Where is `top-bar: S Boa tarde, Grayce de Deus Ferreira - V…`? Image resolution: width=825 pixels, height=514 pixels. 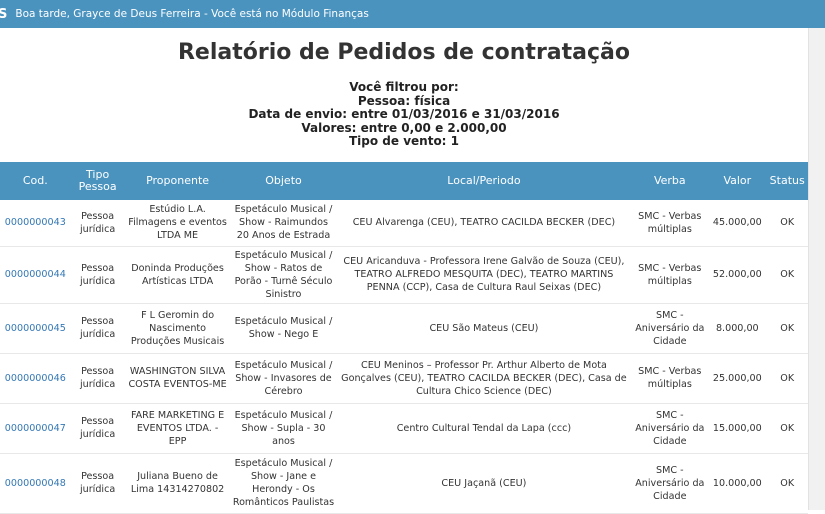
top-bar: S Boa tarde, Grayce de Deus Ferreira - V… is located at coordinates (412, 14).